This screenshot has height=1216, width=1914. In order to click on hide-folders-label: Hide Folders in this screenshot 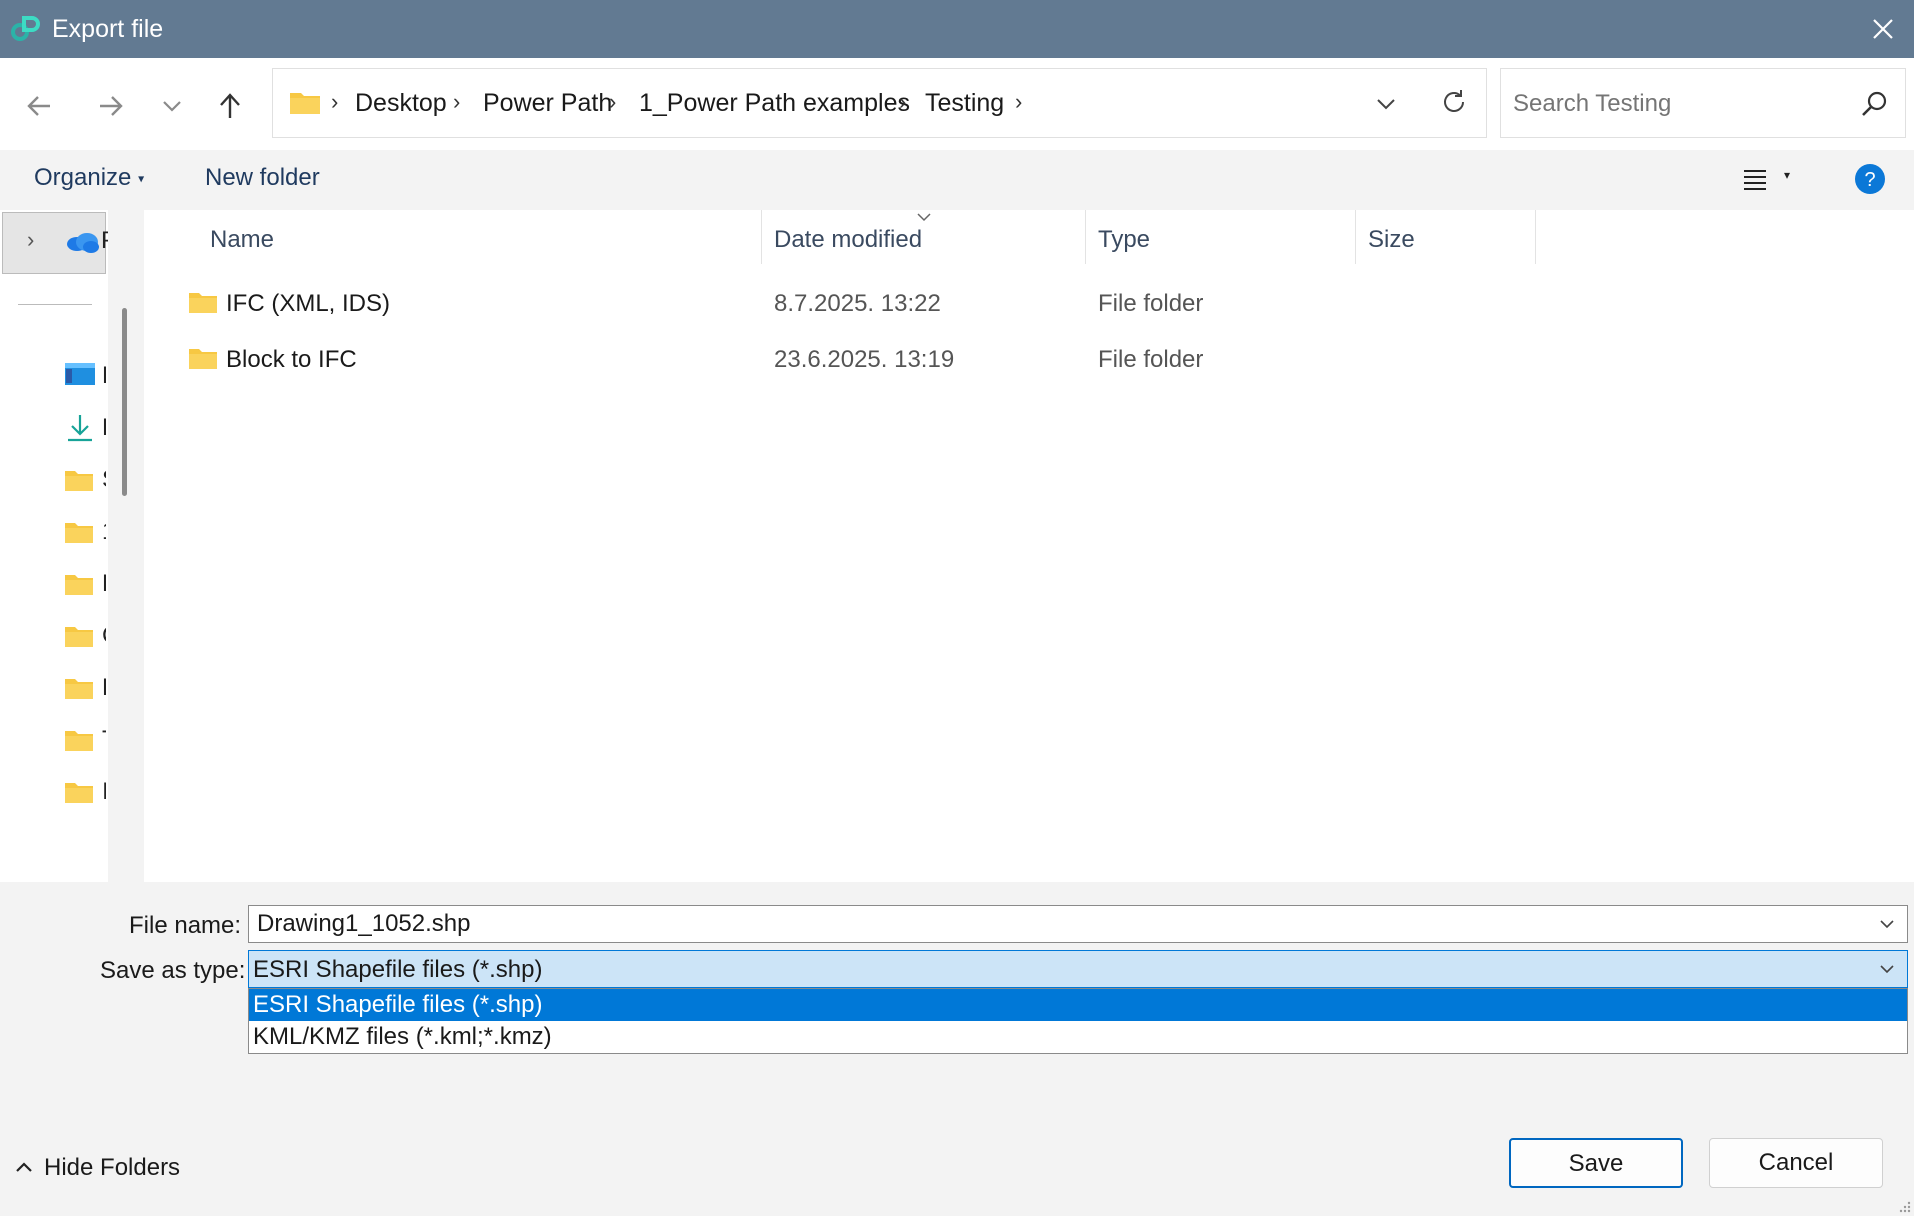, I will do `click(112, 1167)`.